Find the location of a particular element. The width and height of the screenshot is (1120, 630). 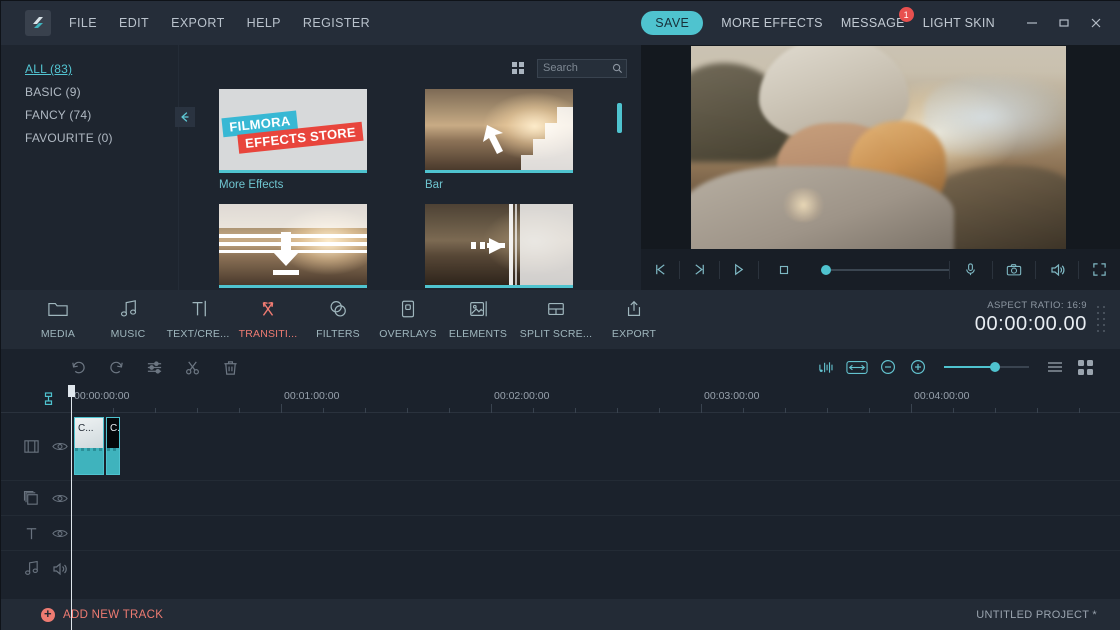

effect-thumbnail: FILMORA EFFECTS STORE is located at coordinates (293, 131).